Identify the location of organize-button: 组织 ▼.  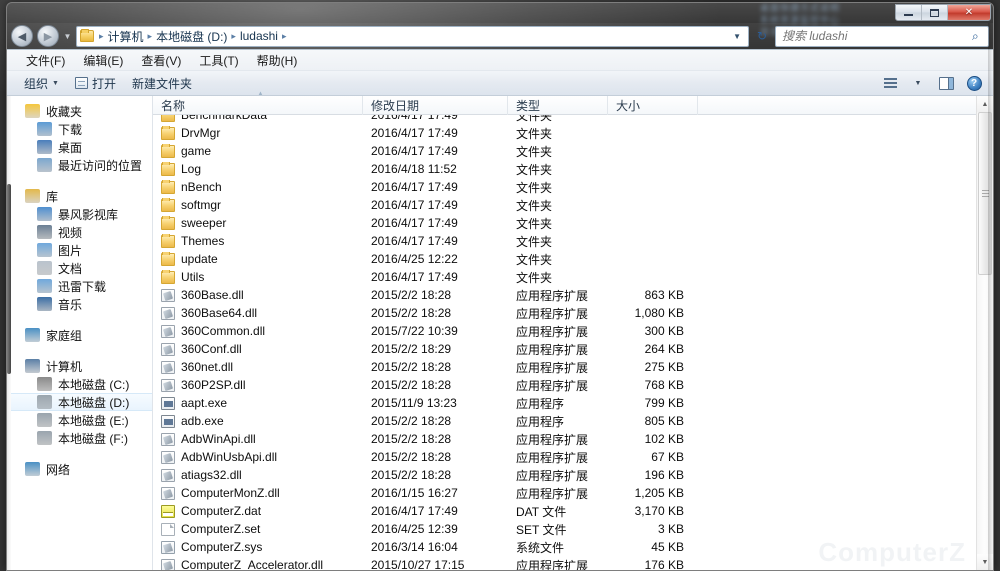
(41, 83).